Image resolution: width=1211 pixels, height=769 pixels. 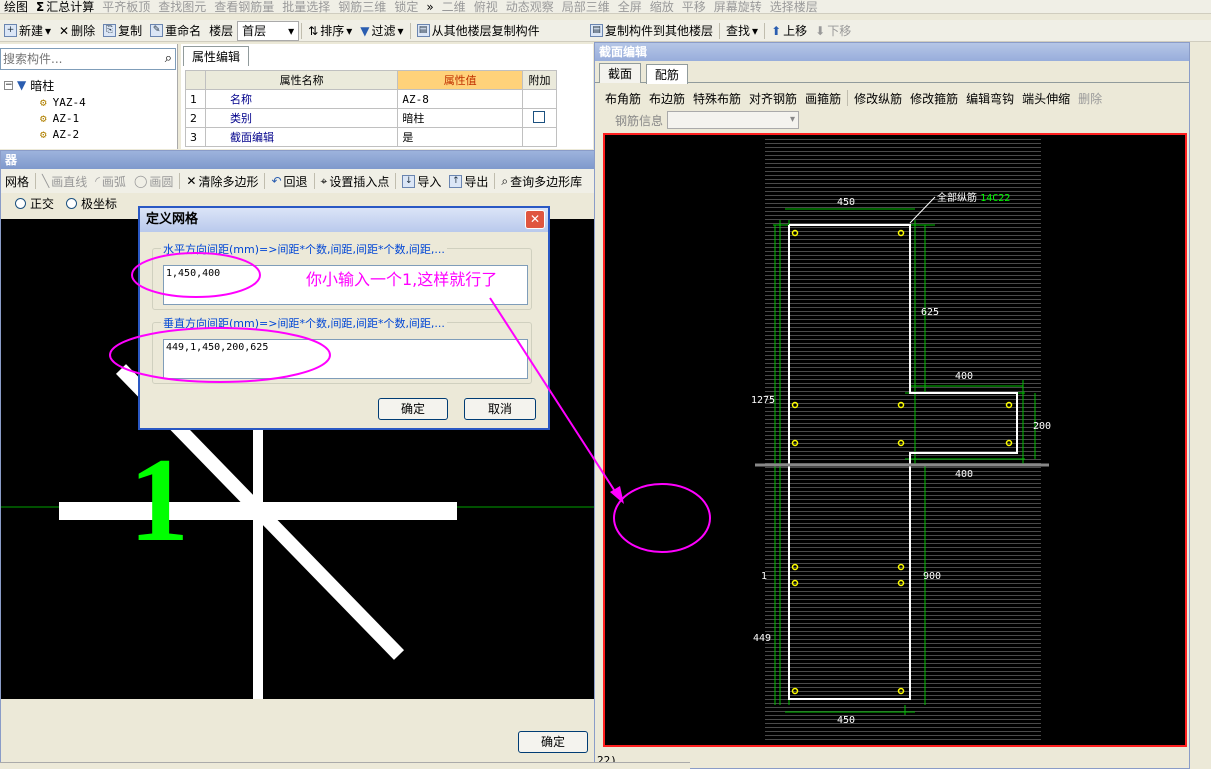 What do you see at coordinates (216, 56) in the screenshot?
I see `tab-property-edit: 属性编辑` at bounding box center [216, 56].